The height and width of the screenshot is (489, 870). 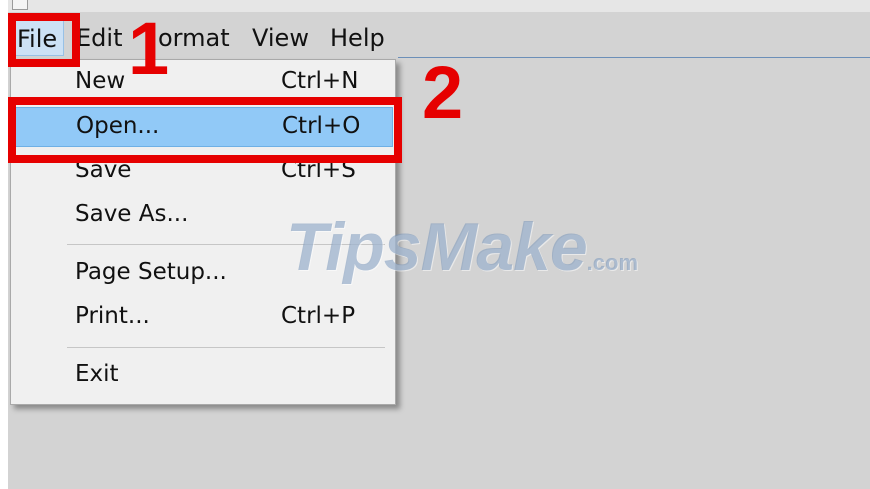 I want to click on menubar-divider, so click(x=634, y=57).